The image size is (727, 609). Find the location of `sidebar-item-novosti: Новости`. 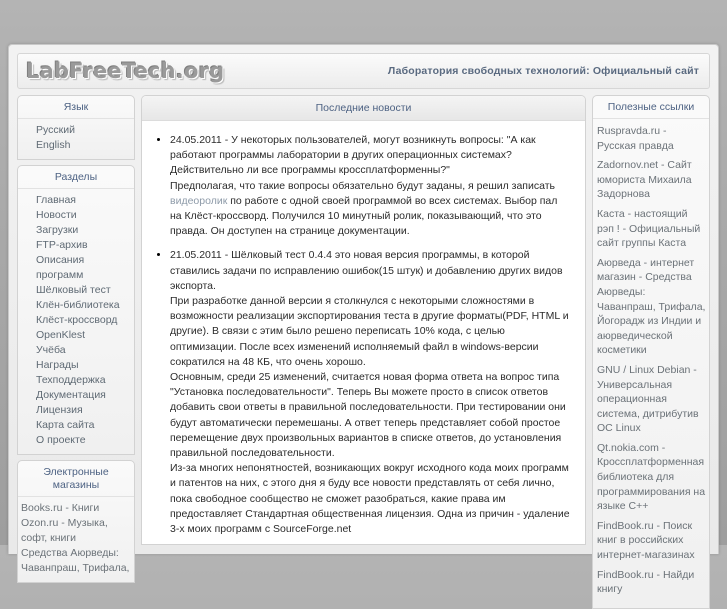

sidebar-item-novosti: Новости is located at coordinates (76, 215).